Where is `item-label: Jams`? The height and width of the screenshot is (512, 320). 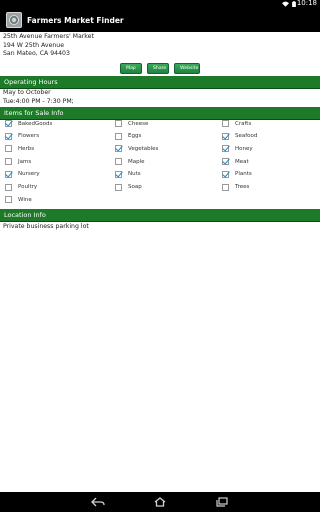 item-label: Jams is located at coordinates (25, 161).